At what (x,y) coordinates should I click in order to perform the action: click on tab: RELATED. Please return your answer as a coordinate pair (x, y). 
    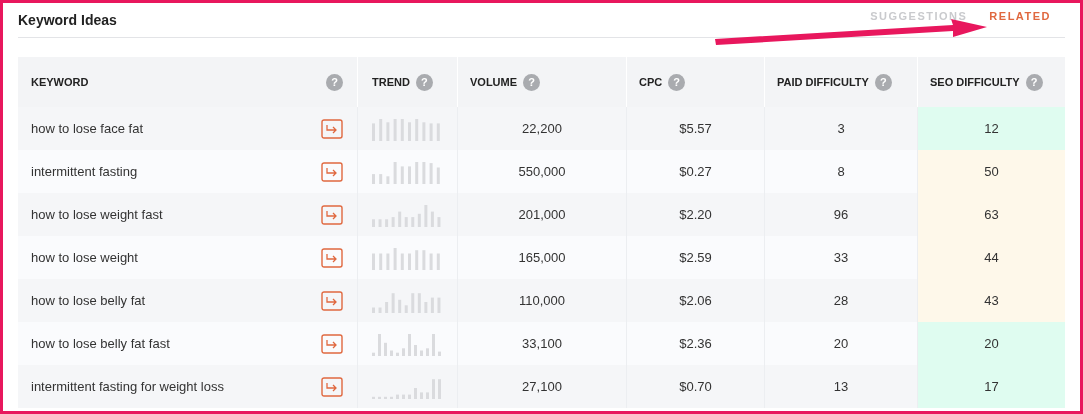
    Looking at the image, I should click on (1020, 16).